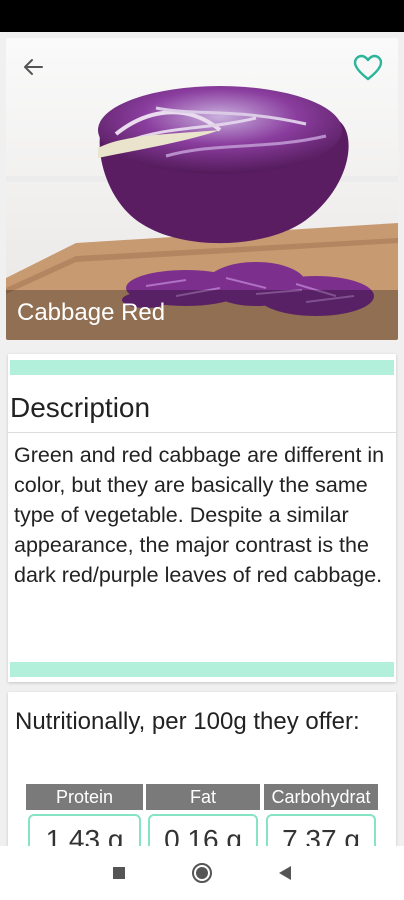  What do you see at coordinates (321, 797) in the screenshot?
I see `nutrient-label: Carbohydrat` at bounding box center [321, 797].